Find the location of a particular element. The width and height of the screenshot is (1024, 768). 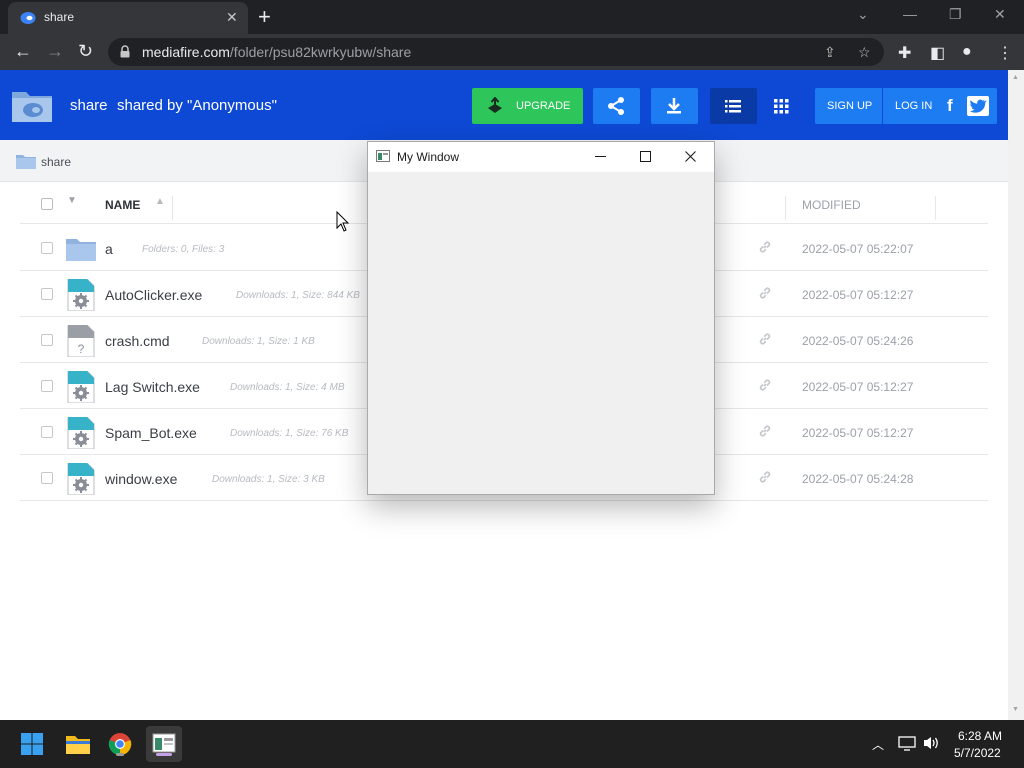

maximize-icon is located at coordinates (645, 156).